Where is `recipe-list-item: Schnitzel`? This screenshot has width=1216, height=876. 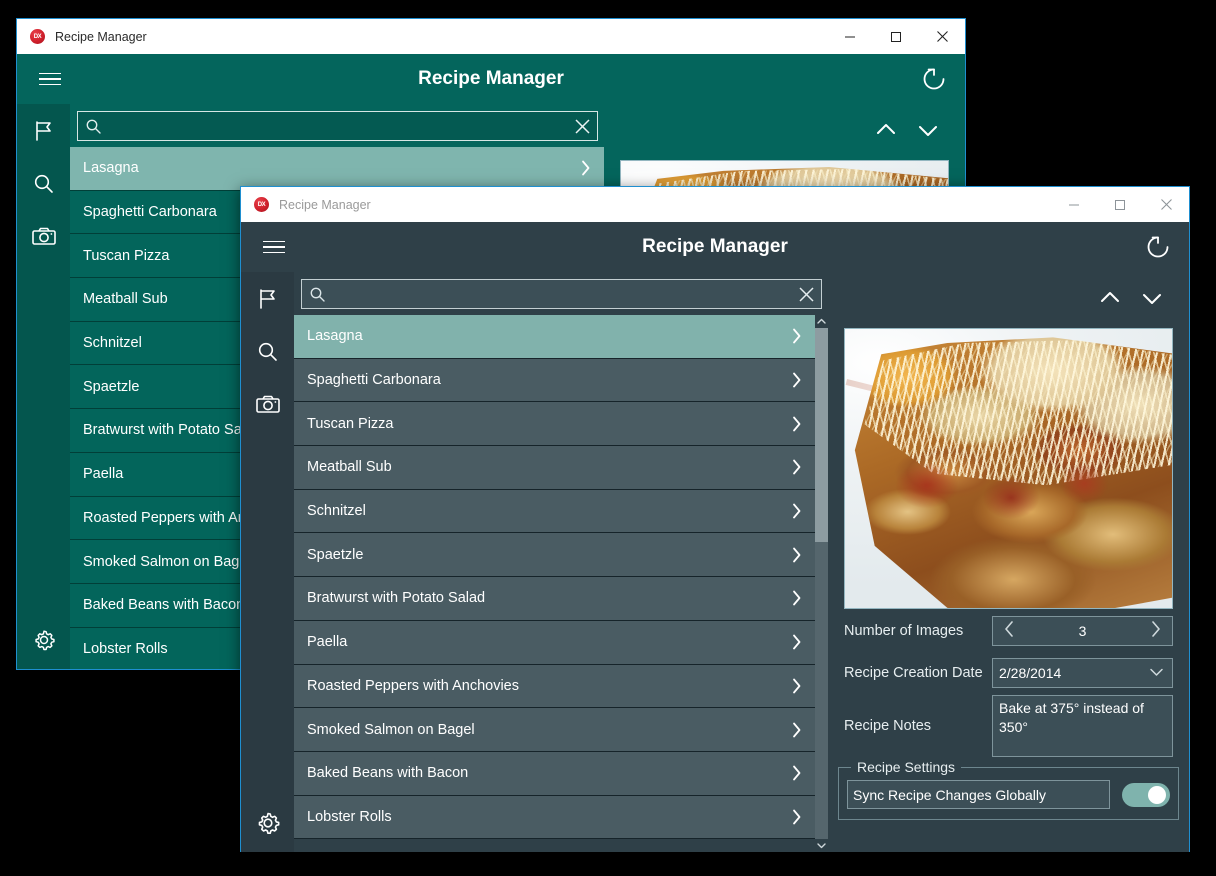 recipe-list-item: Schnitzel is located at coordinates (554, 511).